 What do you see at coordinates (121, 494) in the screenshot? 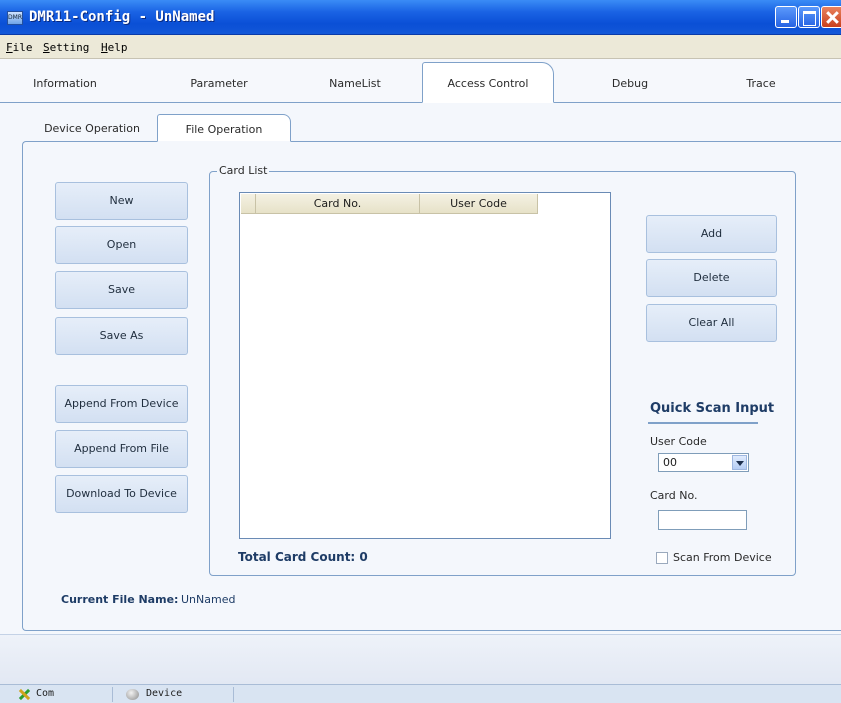
I see `download-to-device-button: Download To Device` at bounding box center [121, 494].